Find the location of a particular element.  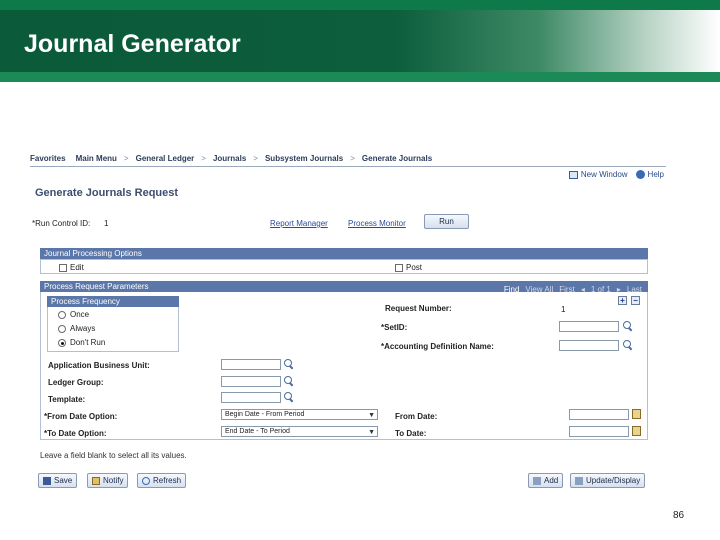

to-date-option-select: End Date - To Period ▼ is located at coordinates (299, 431).